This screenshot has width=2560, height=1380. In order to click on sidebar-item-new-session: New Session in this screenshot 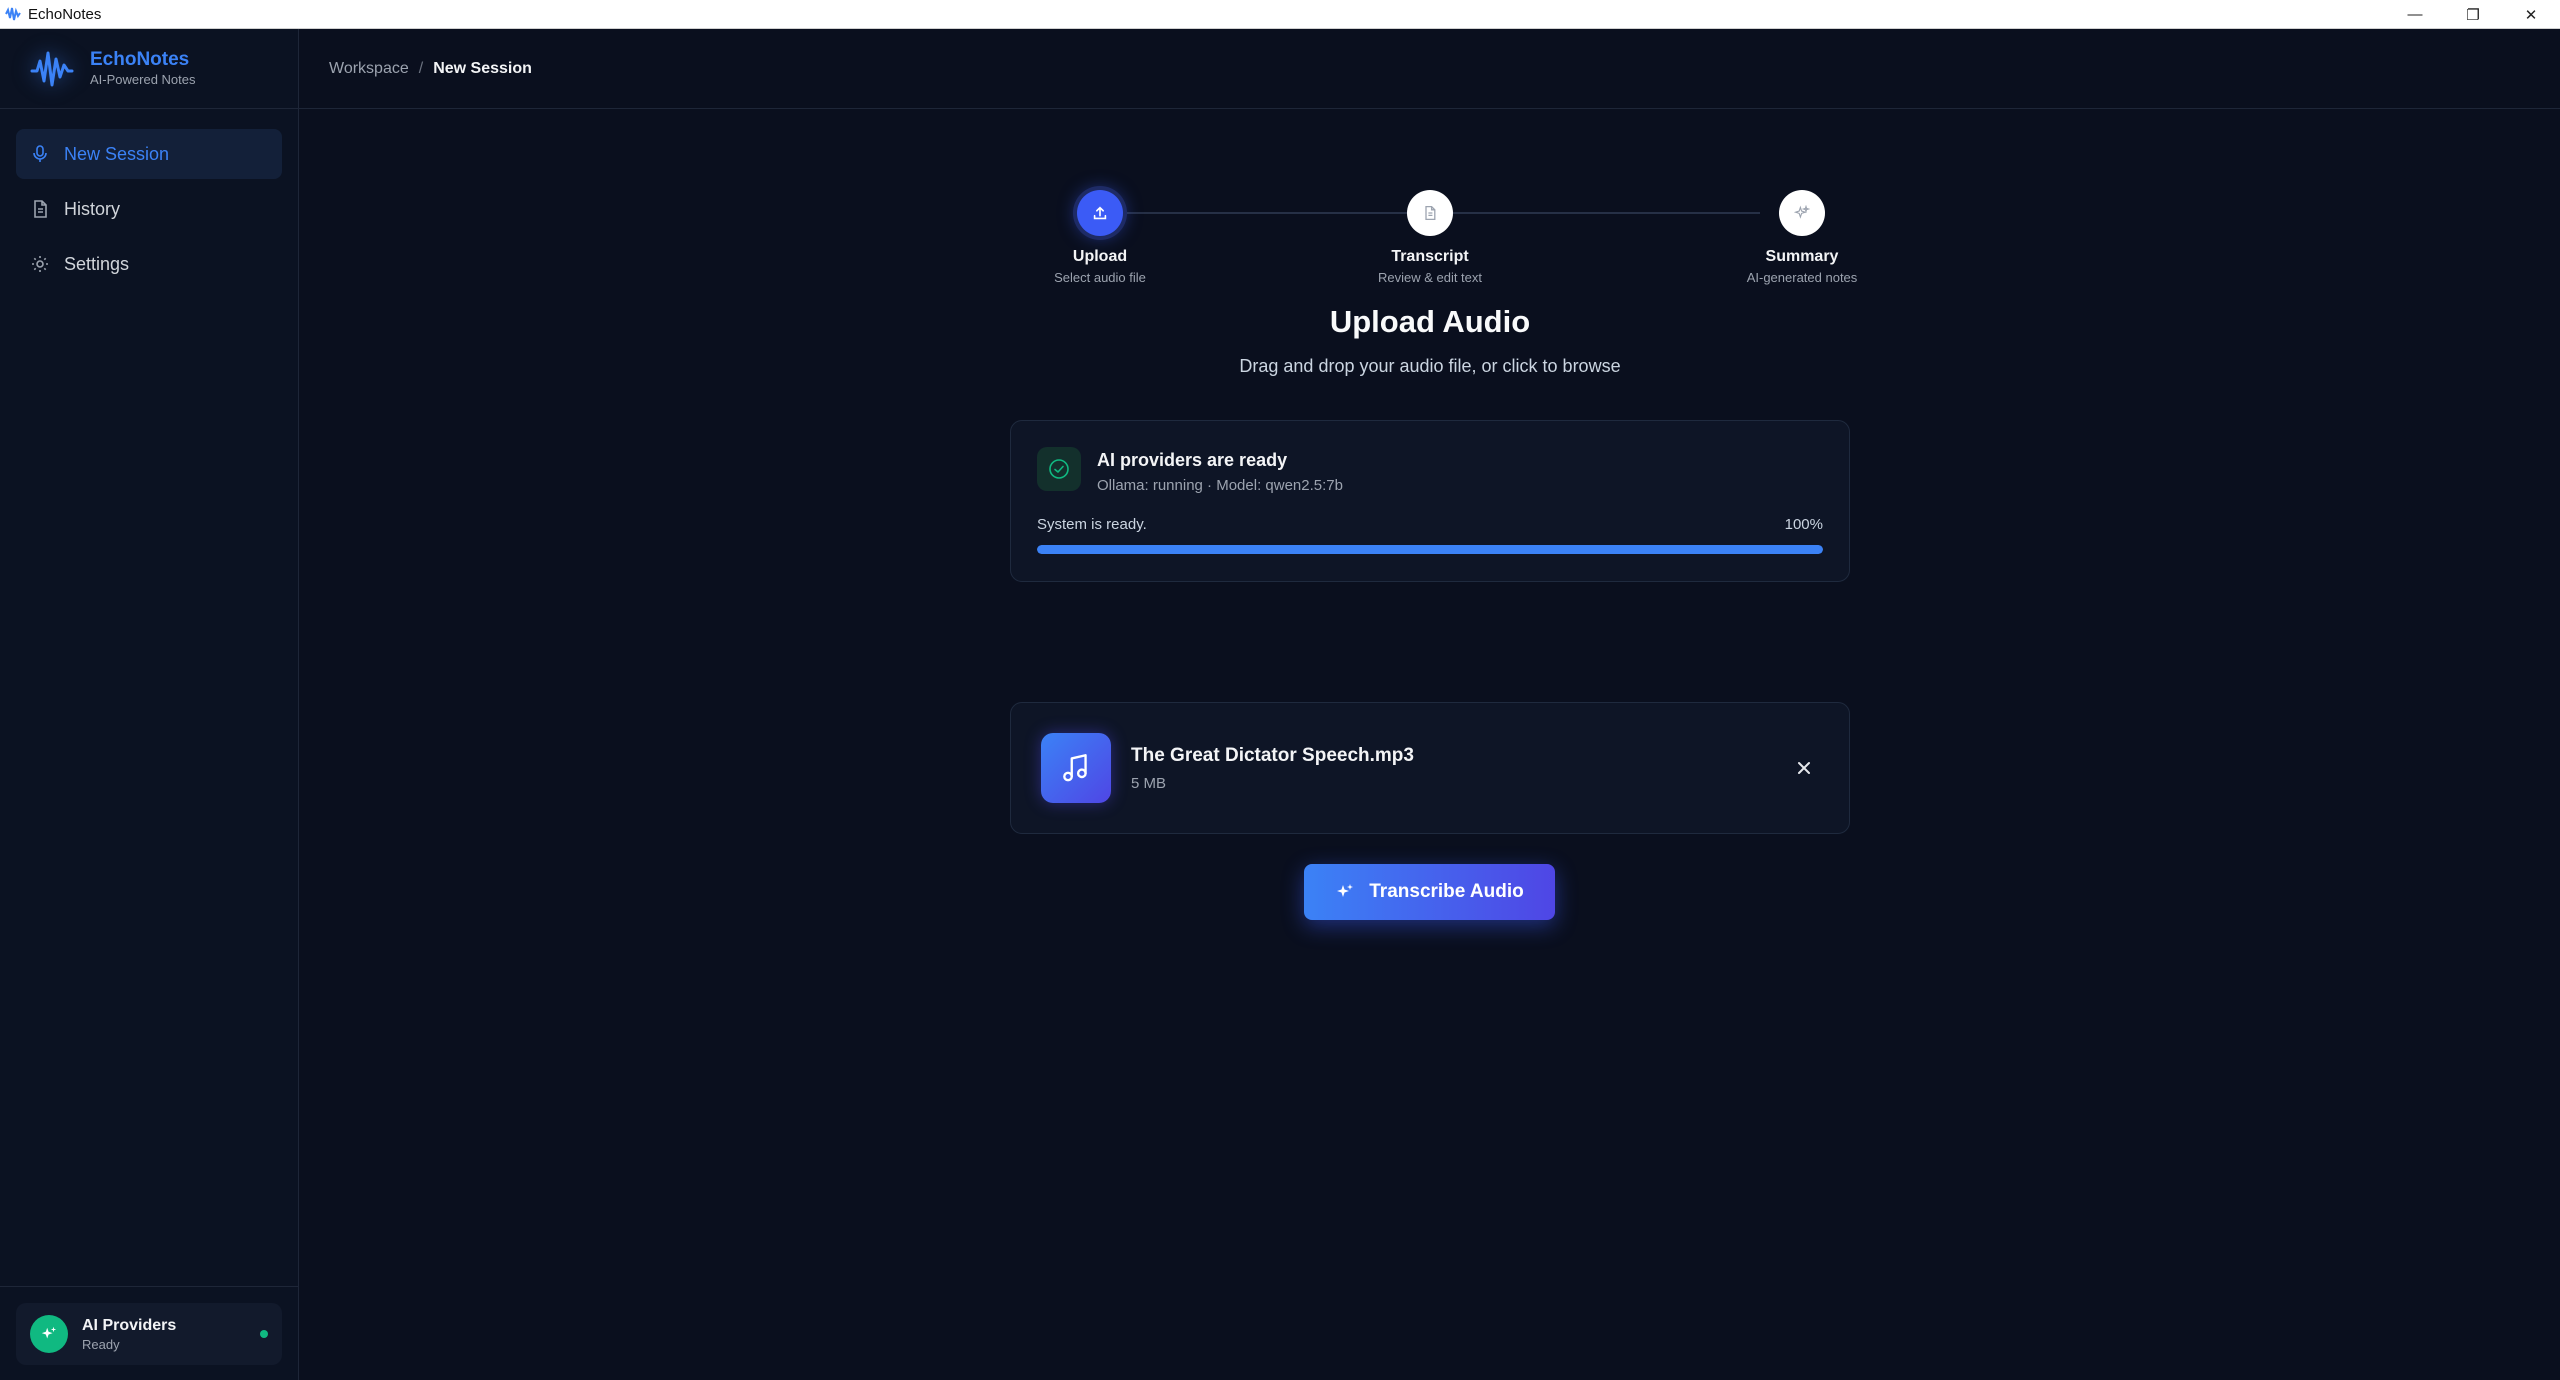, I will do `click(149, 154)`.